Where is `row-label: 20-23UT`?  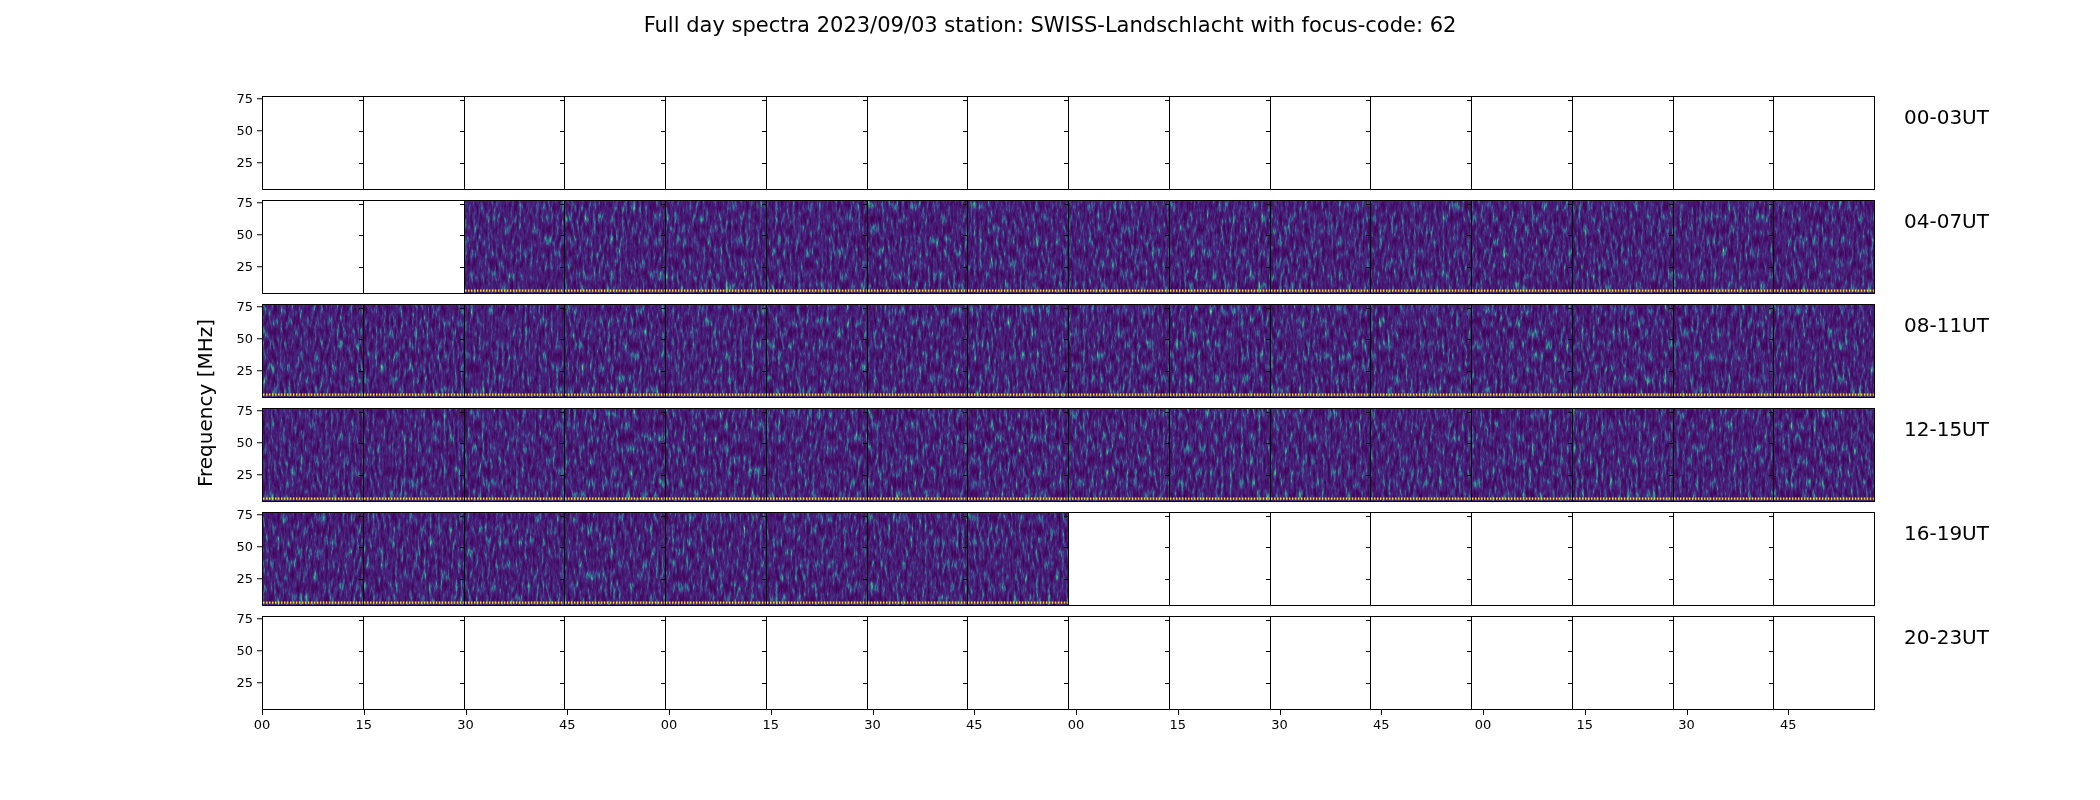 row-label: 20-23UT is located at coordinates (1946, 637).